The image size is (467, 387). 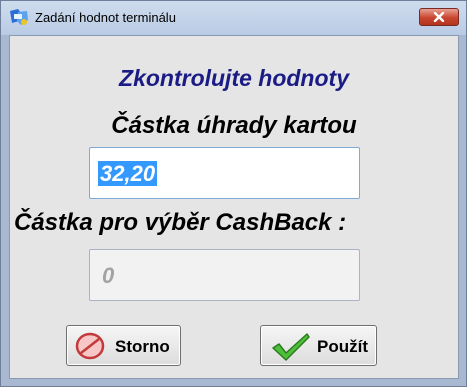 I want to click on cancel-button-label: Storno, so click(x=142, y=346).